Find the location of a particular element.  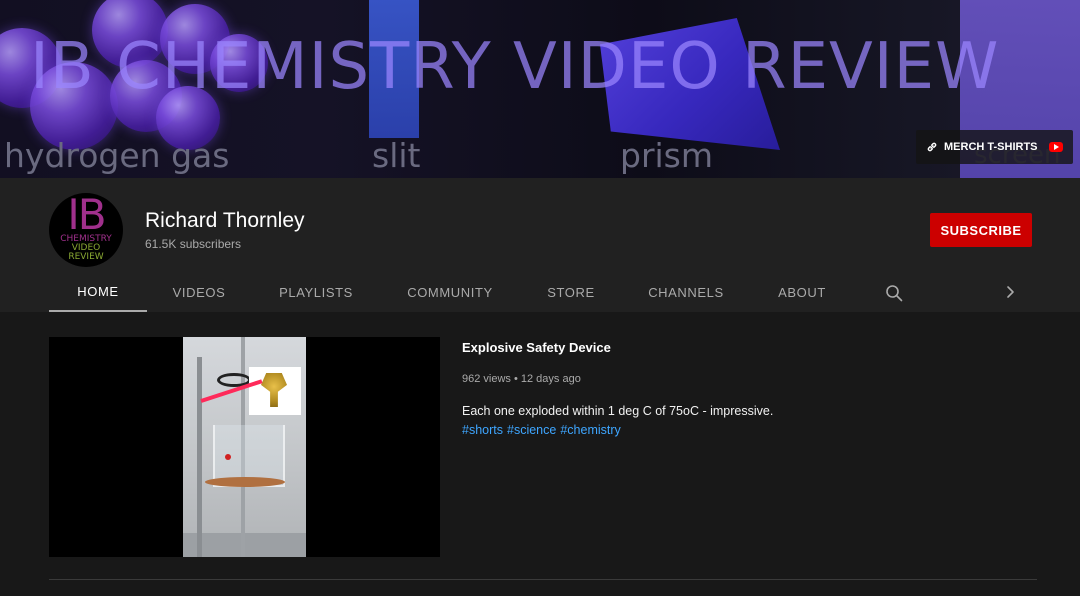

avatar-line-3: REVIEW is located at coordinates (86, 257).